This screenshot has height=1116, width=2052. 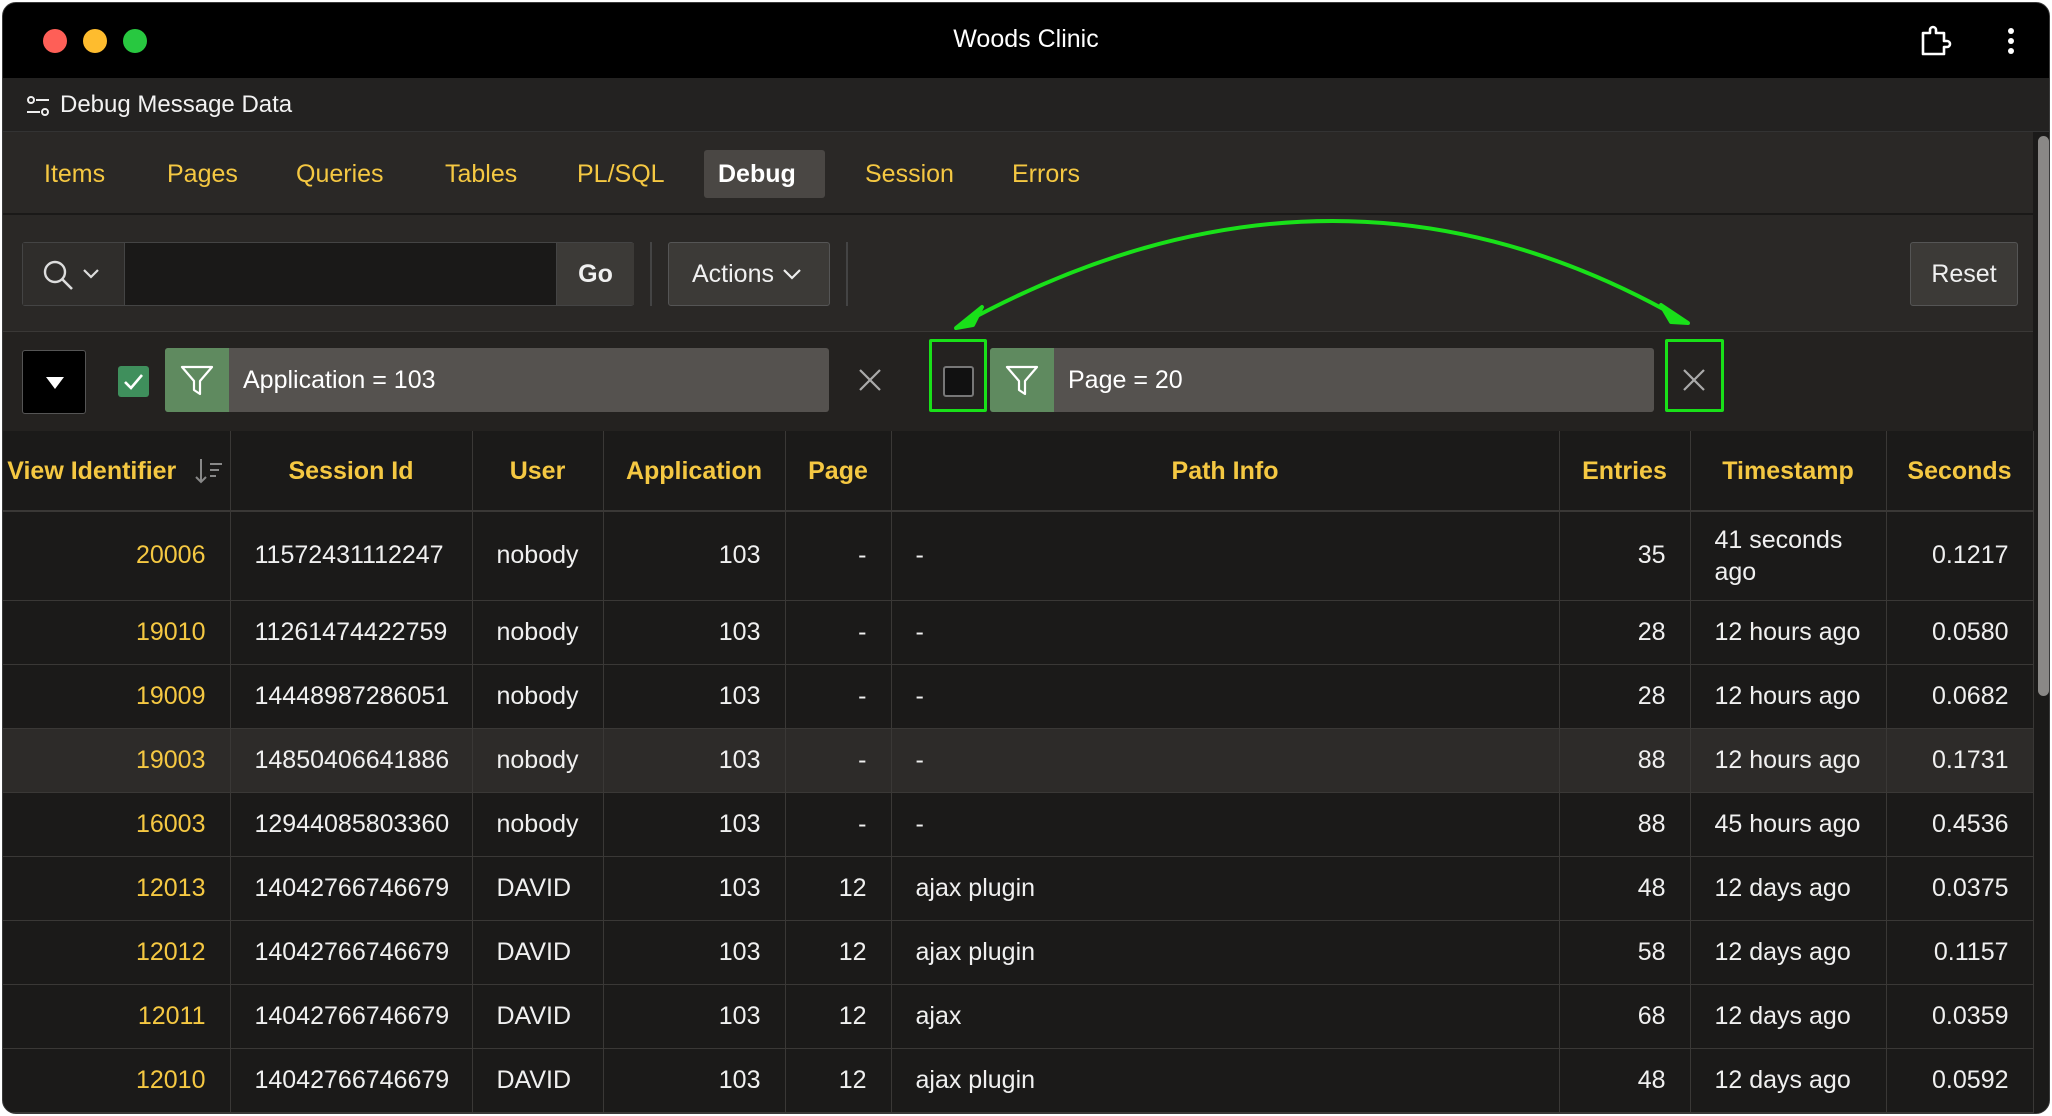 I want to click on column-header: Entries, so click(x=1625, y=471).